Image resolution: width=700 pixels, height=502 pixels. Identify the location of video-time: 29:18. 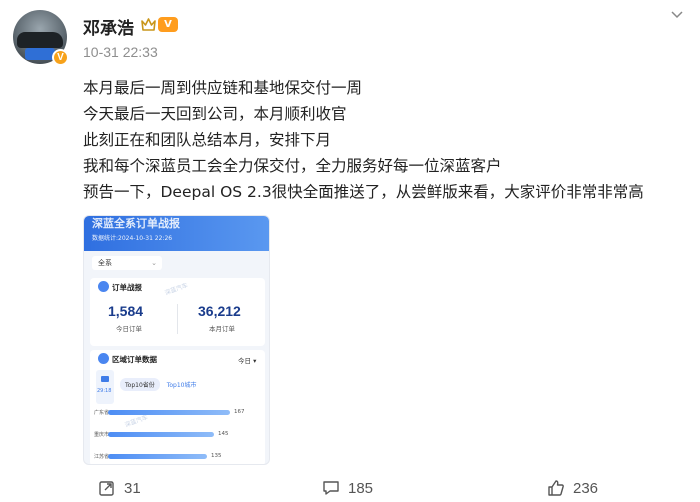
(104, 391).